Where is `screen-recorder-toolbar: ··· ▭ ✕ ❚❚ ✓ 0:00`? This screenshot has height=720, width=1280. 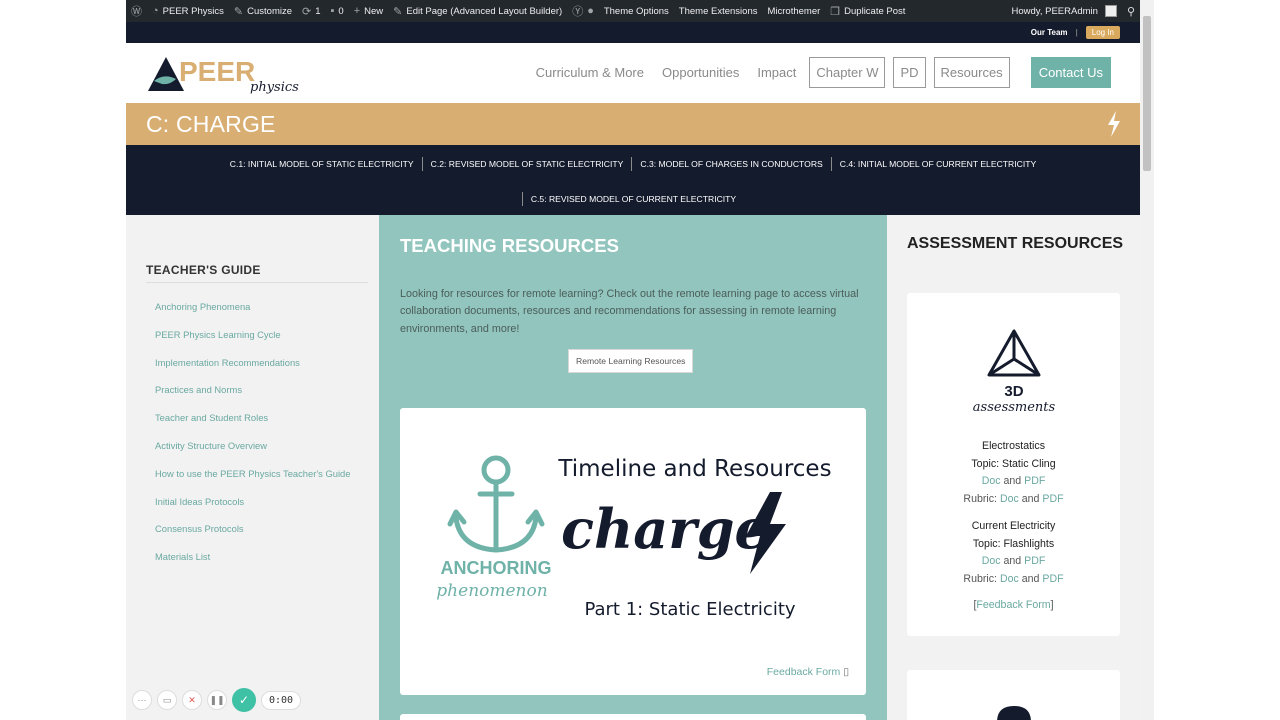 screen-recorder-toolbar: ··· ▭ ✕ ❚❚ ✓ 0:00 is located at coordinates (217, 700).